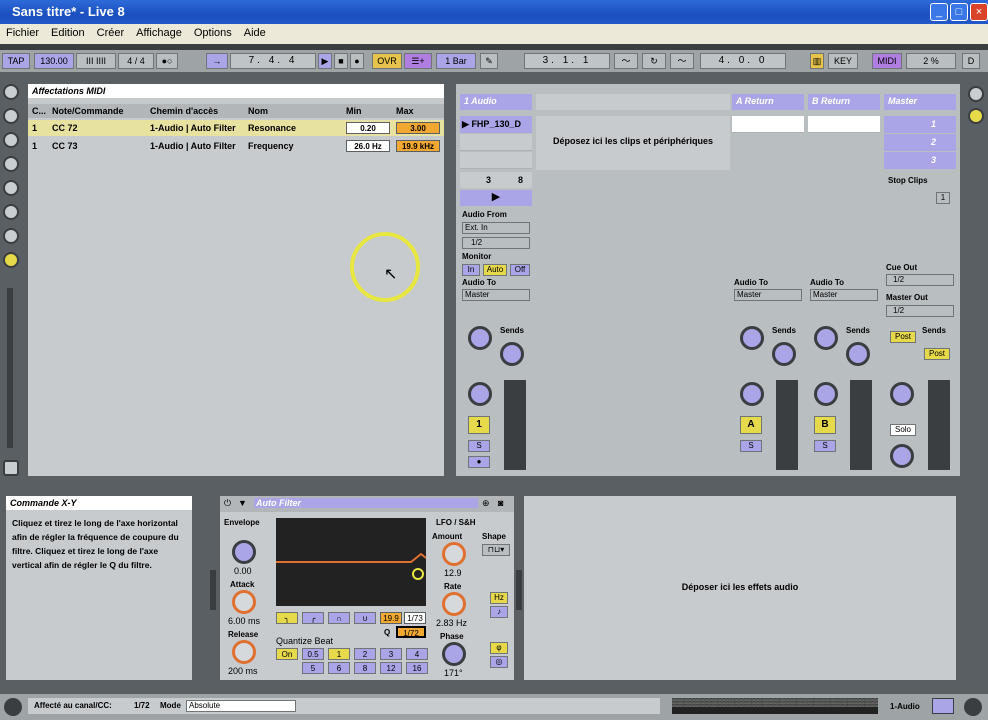 This screenshot has width=988, height=720. I want to click on pencil-icon: ✎, so click(489, 61).